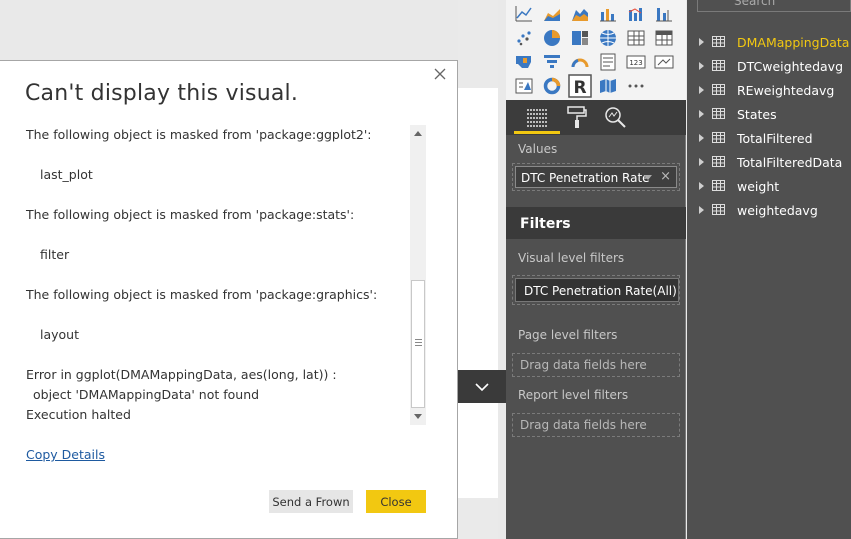  What do you see at coordinates (418, 416) in the screenshot?
I see `scroll-down-icon` at bounding box center [418, 416].